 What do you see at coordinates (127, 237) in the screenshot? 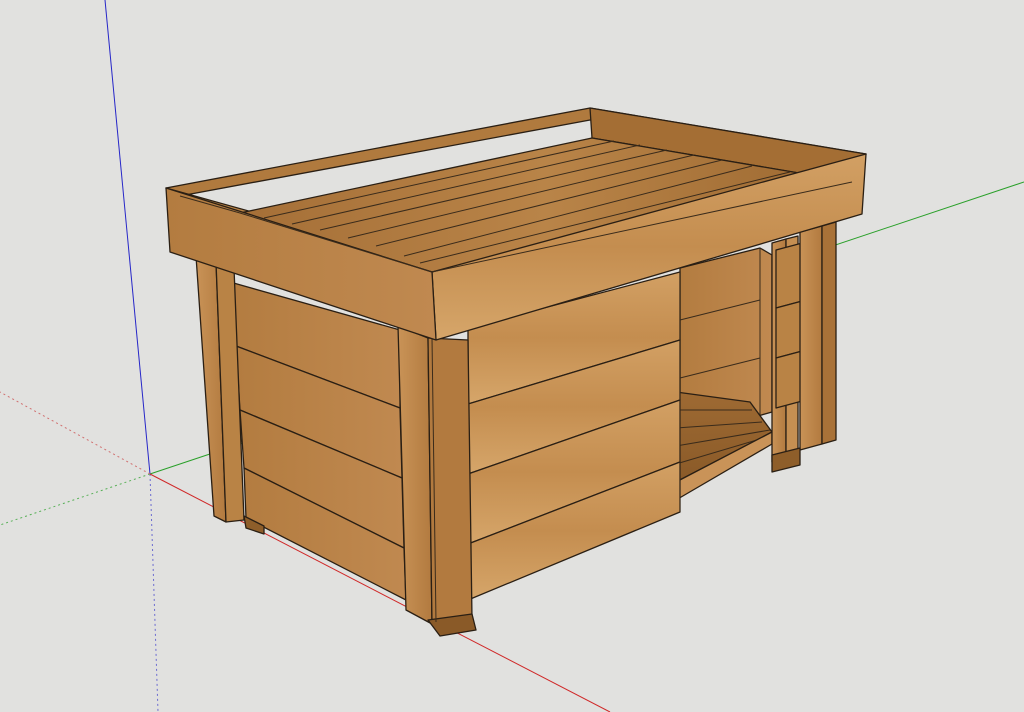
I see `blue-axis` at bounding box center [127, 237].